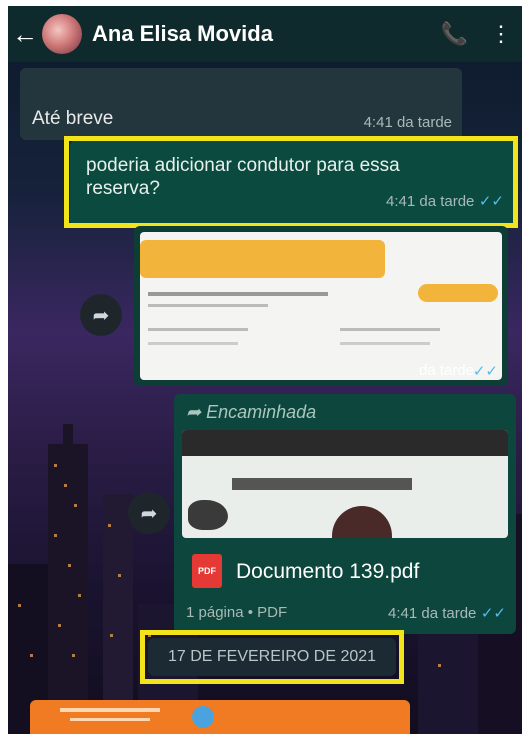 This screenshot has width=523, height=734. What do you see at coordinates (25, 34) in the screenshot?
I see `arrow-left-icon: ←` at bounding box center [25, 34].